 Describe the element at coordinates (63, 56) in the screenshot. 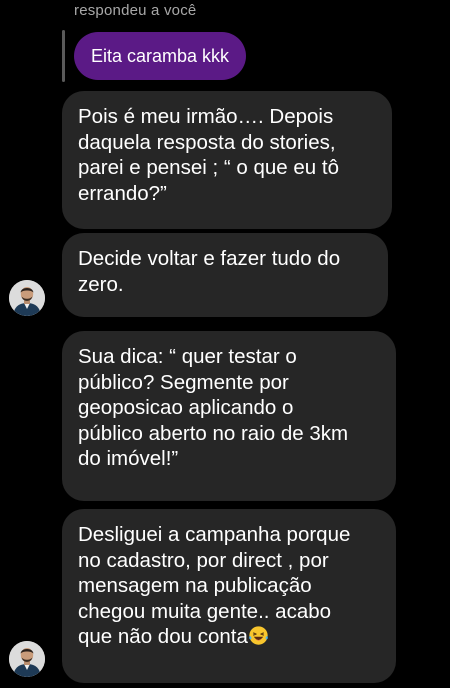

I see `reply-indicator-bar` at that location.